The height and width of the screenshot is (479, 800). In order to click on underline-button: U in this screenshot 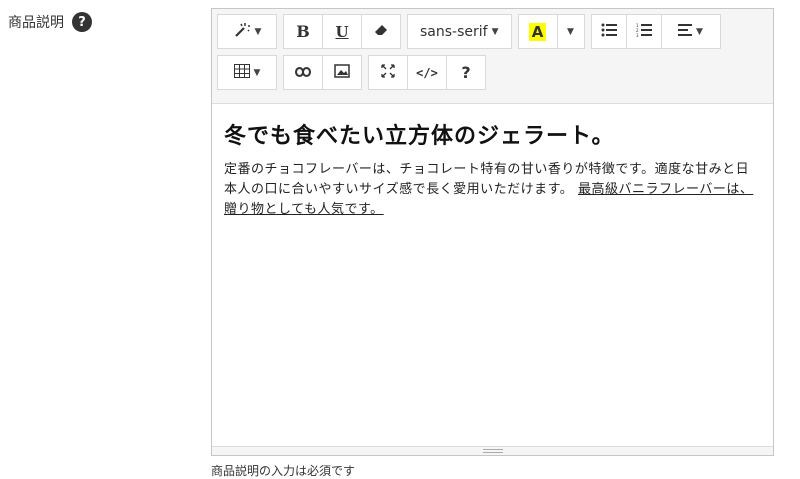, I will do `click(342, 31)`.